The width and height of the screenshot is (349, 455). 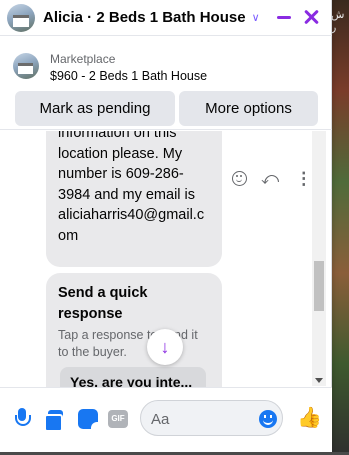 I want to click on composer-bar: GIF 👍, so click(x=166, y=421).